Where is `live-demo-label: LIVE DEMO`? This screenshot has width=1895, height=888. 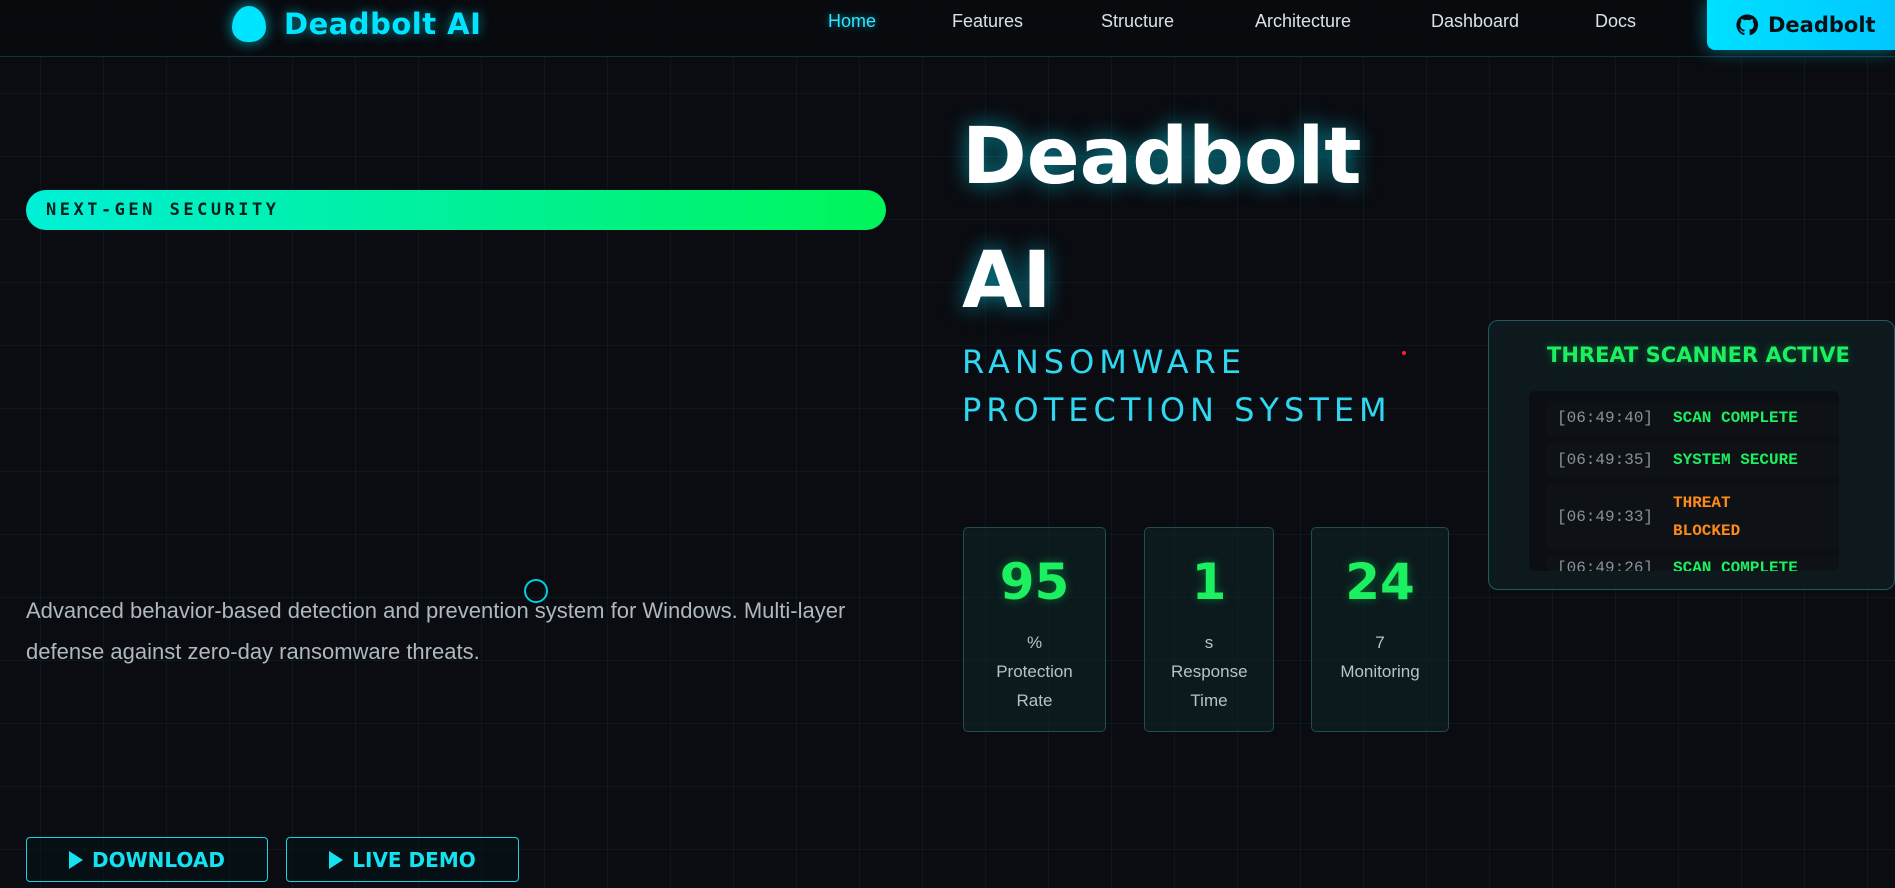 live-demo-label: LIVE DEMO is located at coordinates (414, 859).